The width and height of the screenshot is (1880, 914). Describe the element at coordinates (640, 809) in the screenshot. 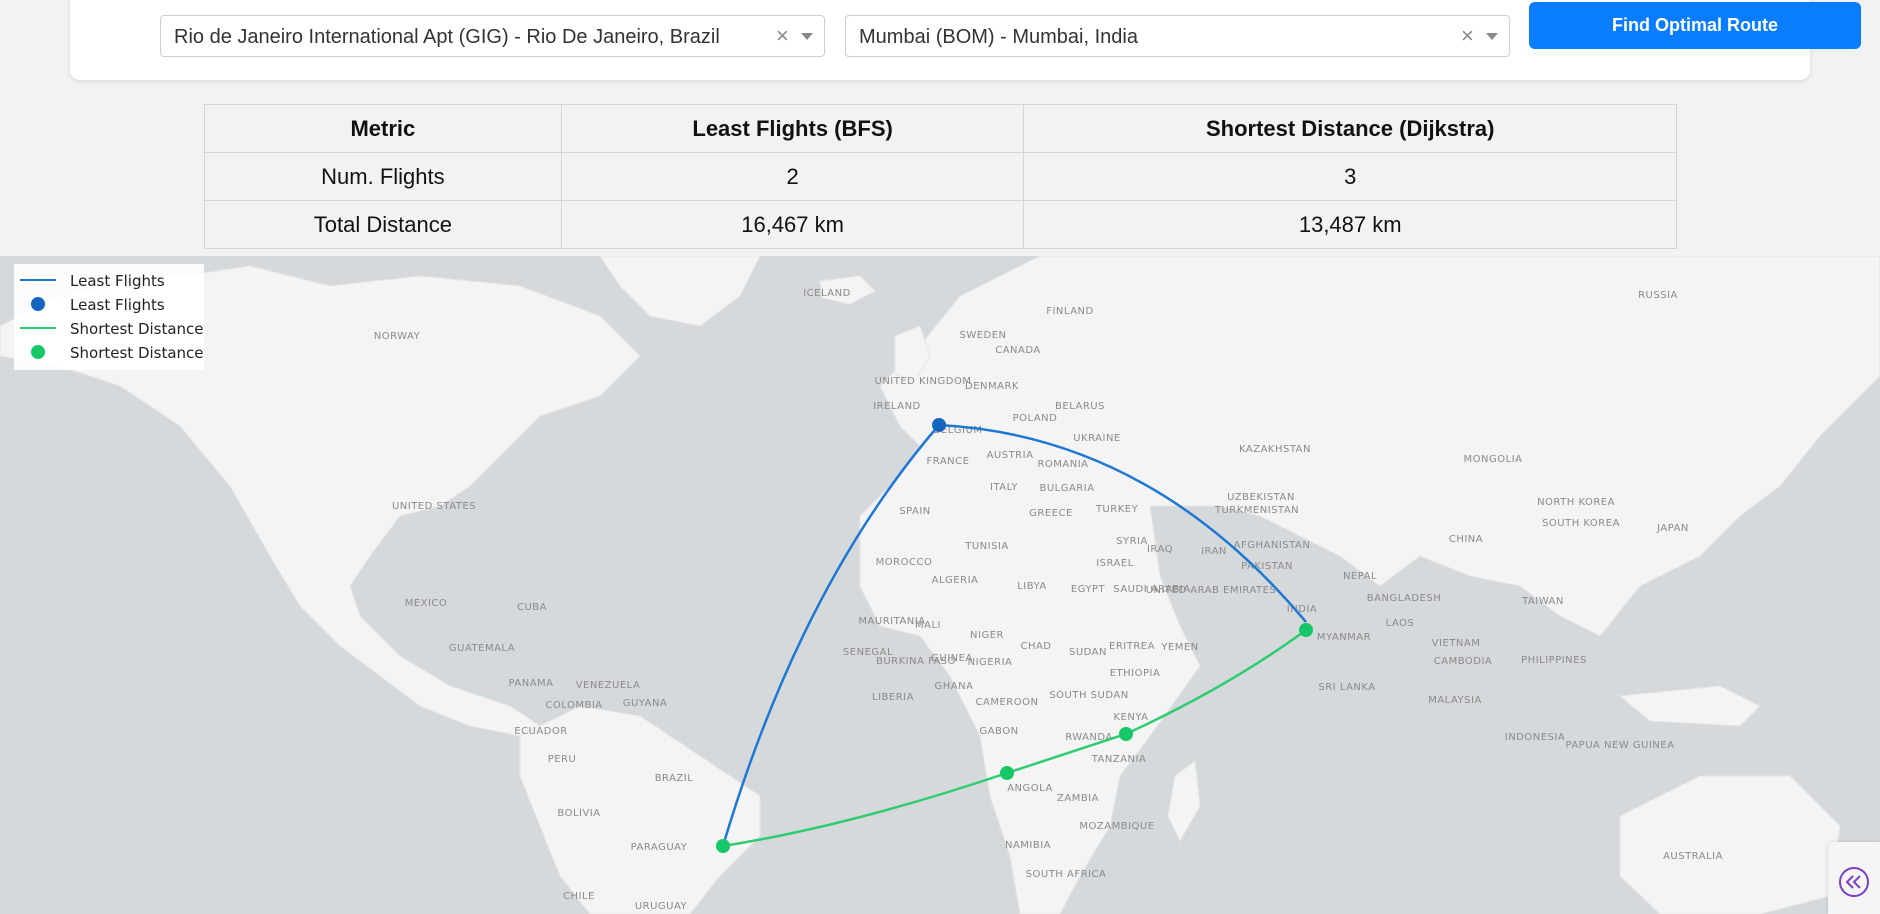

I see `south-america-landmass` at that location.